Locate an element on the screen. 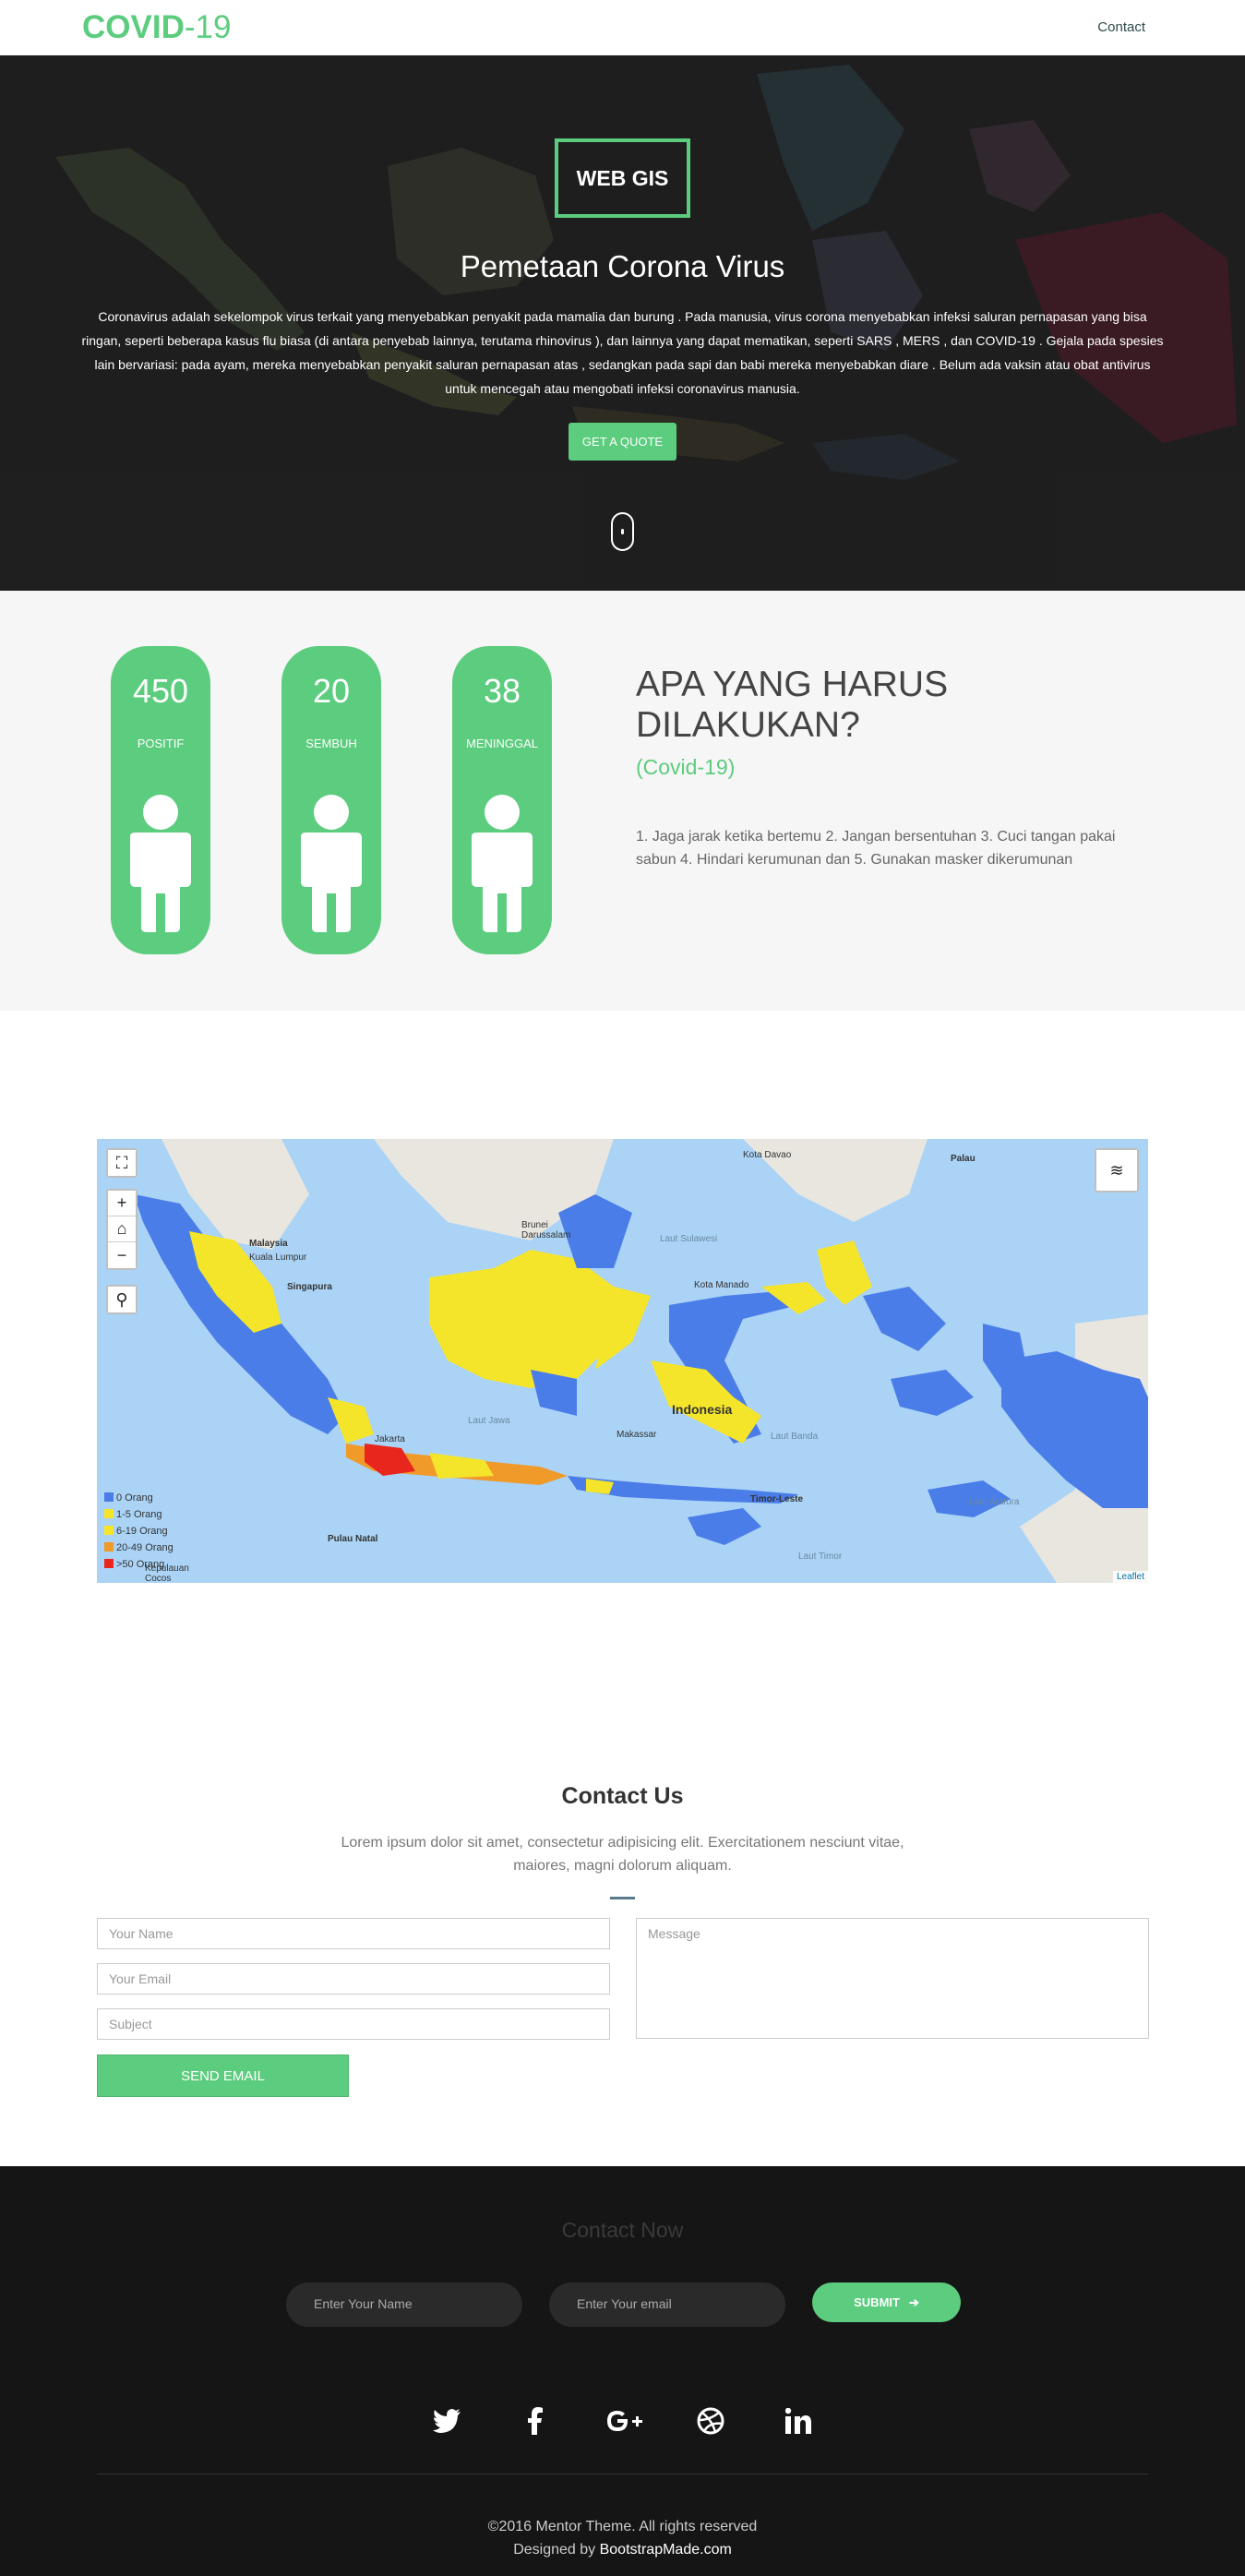 The image size is (1245, 2576). stat-value: 38 is located at coordinates (502, 691).